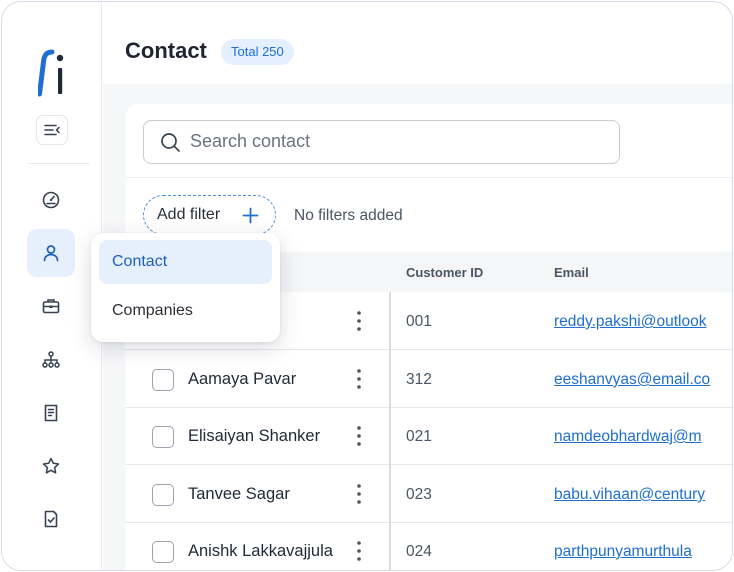 Image resolution: width=734 pixels, height=572 pixels. What do you see at coordinates (185, 287) in the screenshot?
I see `filter-type-dropdown: Contact Companies` at bounding box center [185, 287].